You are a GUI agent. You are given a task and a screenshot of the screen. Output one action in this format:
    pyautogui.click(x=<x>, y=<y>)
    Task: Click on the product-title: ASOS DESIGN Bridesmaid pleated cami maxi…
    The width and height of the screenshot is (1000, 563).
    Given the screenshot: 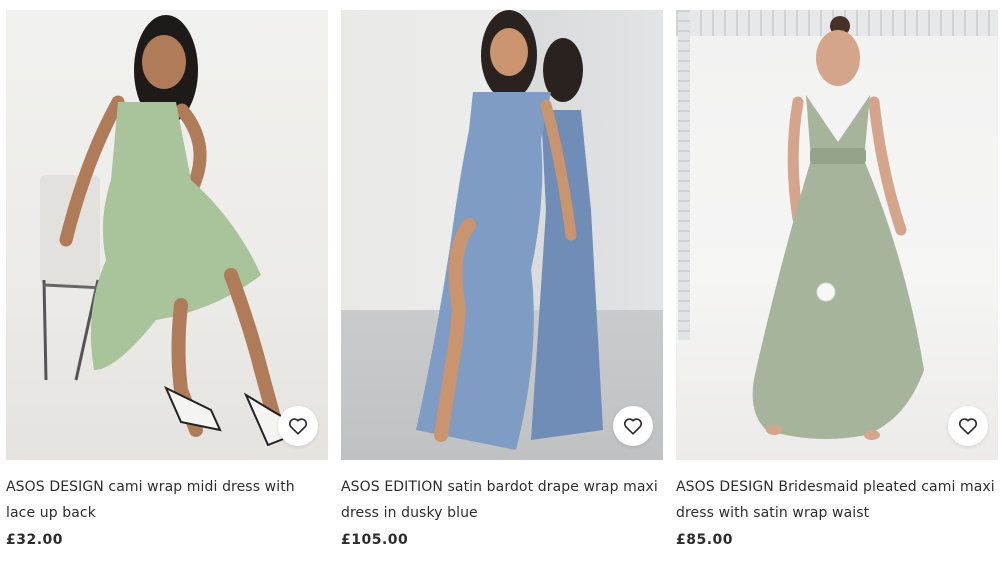 What is the action you would take?
    pyautogui.click(x=837, y=500)
    